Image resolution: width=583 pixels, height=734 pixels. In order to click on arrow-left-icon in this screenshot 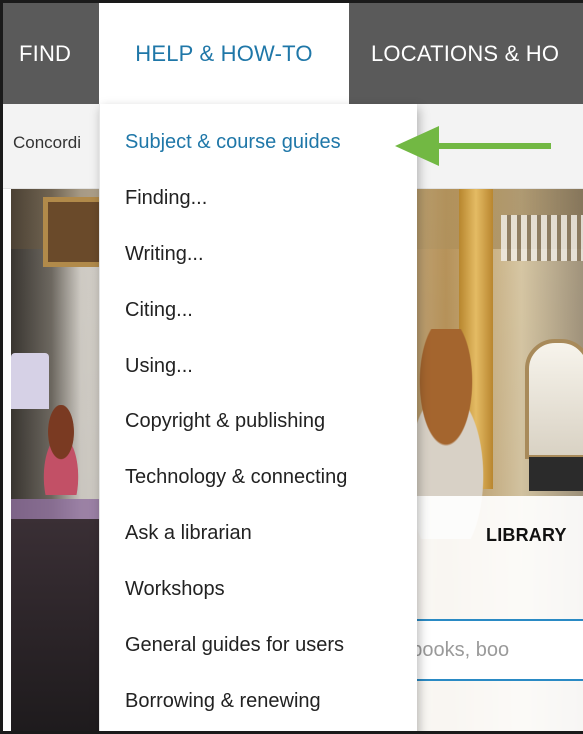, I will do `click(473, 146)`.